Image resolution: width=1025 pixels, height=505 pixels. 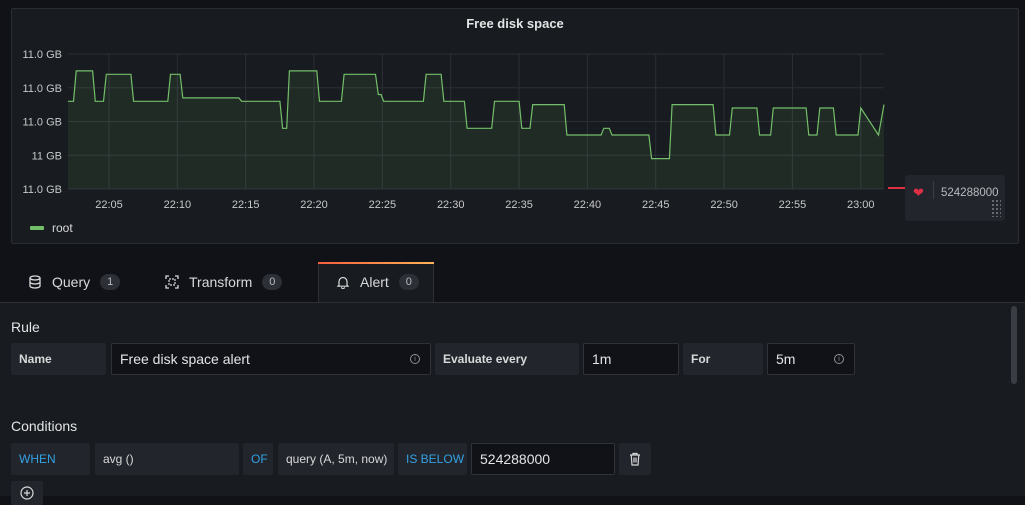 What do you see at coordinates (110, 282) in the screenshot?
I see `tab-query-count: 1` at bounding box center [110, 282].